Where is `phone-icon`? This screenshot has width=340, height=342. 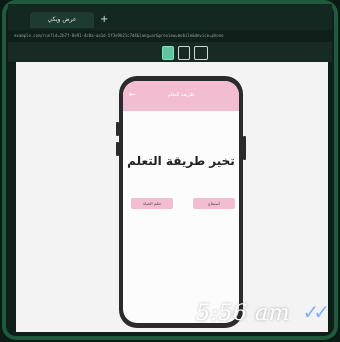 phone-icon is located at coordinates (168, 53).